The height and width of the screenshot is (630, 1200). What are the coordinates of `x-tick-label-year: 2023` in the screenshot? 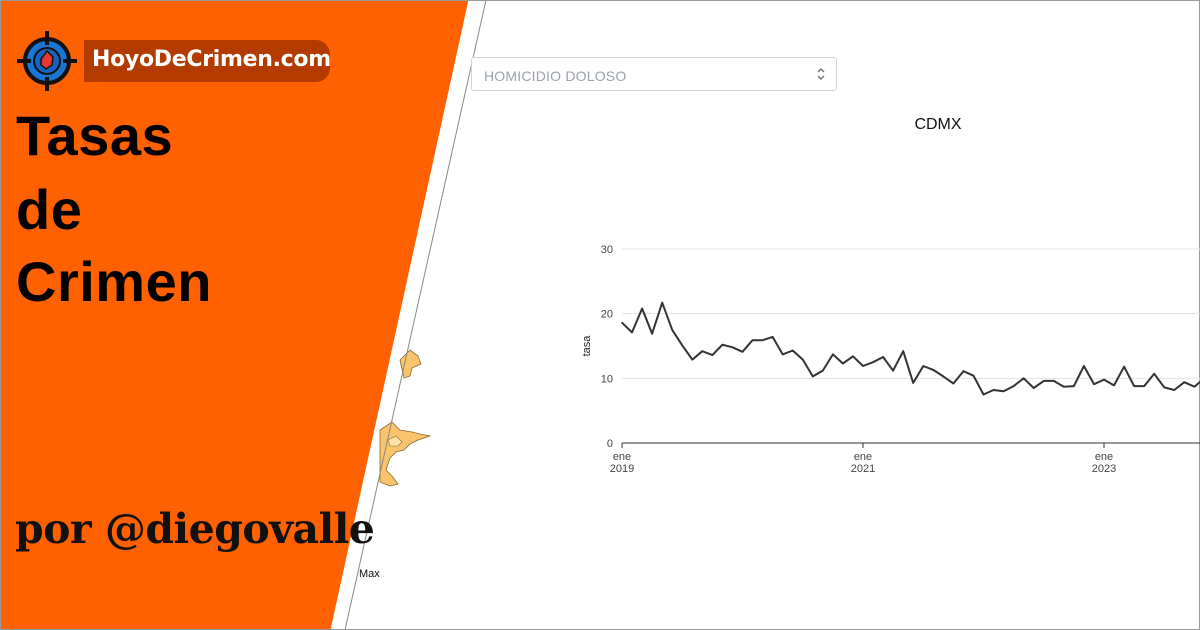 It's located at (1104, 469).